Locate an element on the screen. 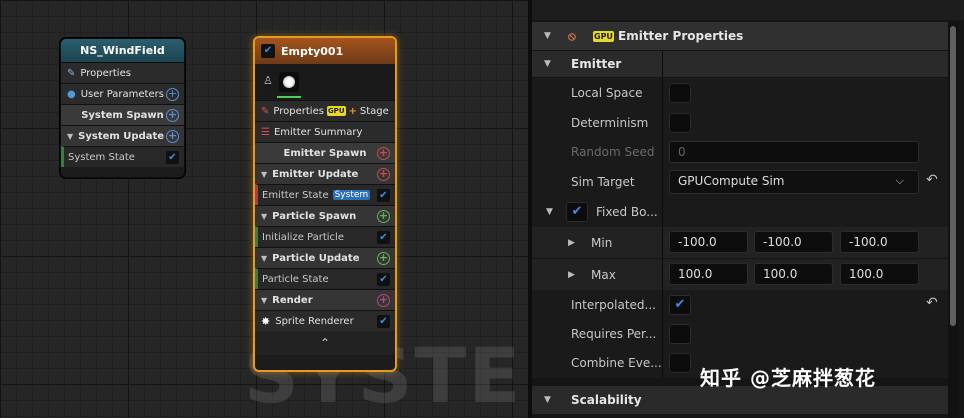 This screenshot has height=418, width=964. combine-eve-checkbox is located at coordinates (680, 363).